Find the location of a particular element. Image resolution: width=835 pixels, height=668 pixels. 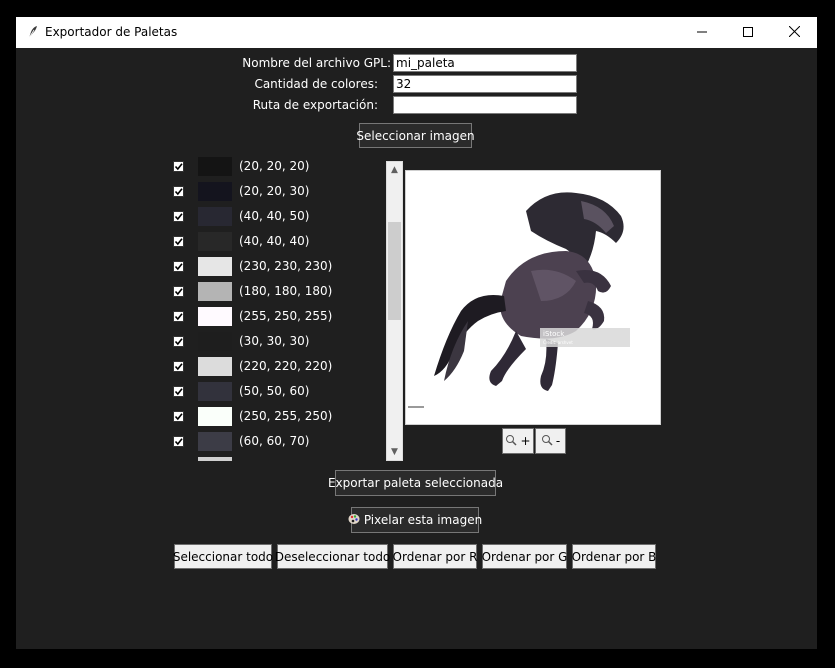

rgb-label: (255, 250, 255) is located at coordinates (286, 316).